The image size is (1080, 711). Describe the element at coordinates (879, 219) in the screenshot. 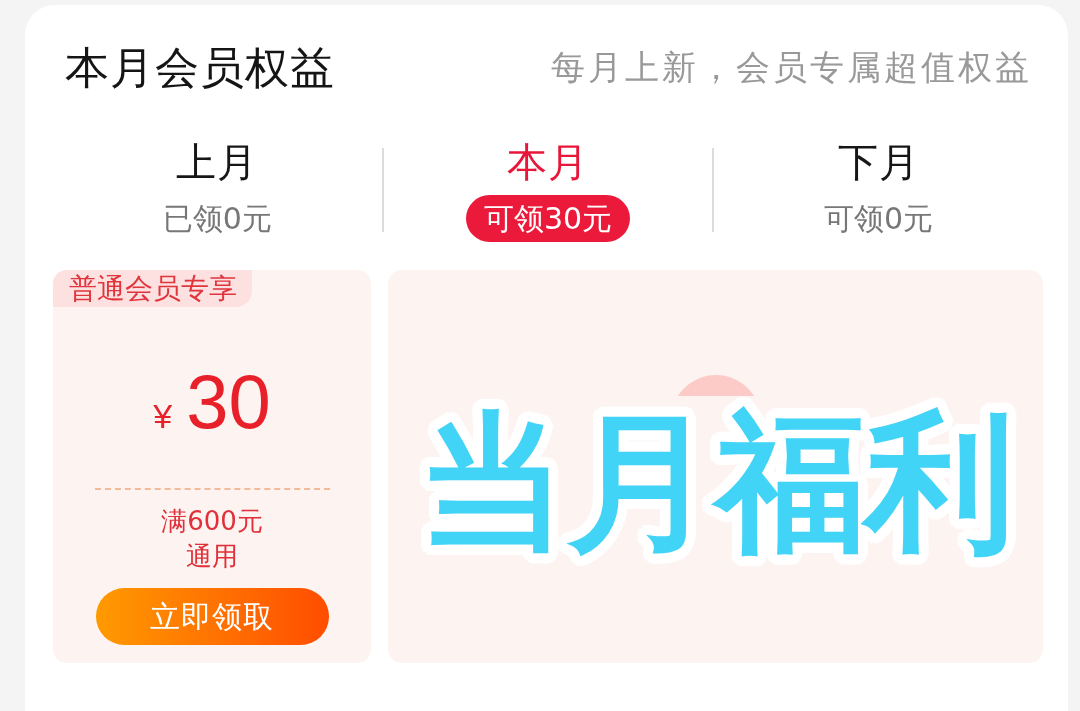

I see `amount-label: 可领0元` at that location.